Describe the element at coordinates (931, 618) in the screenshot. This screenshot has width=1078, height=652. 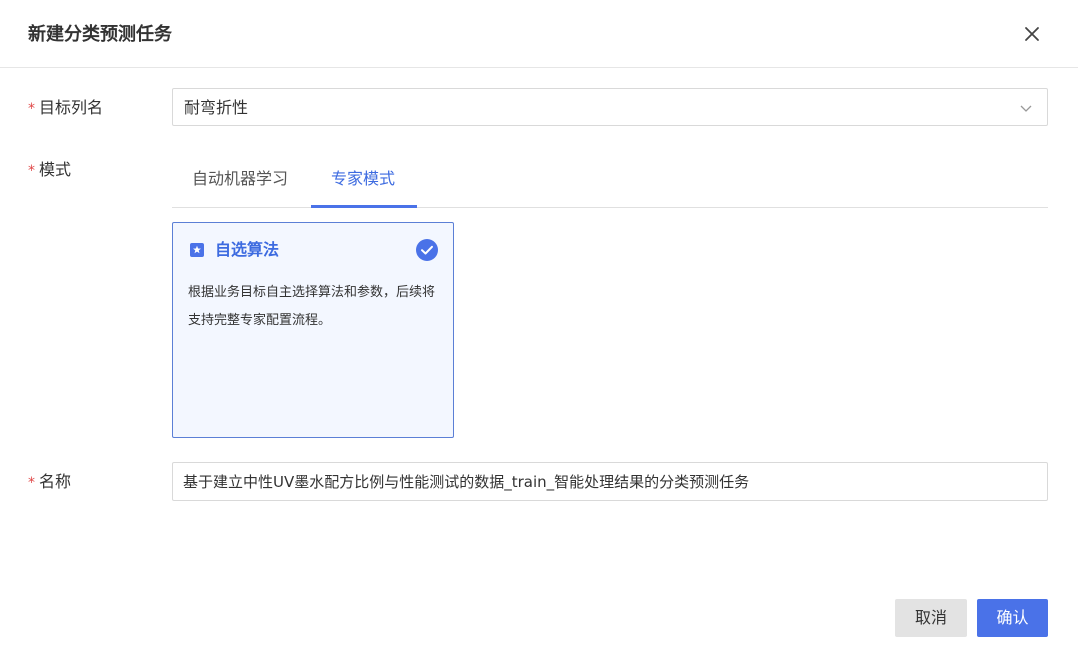
I see `cancel-button: 取消` at that location.